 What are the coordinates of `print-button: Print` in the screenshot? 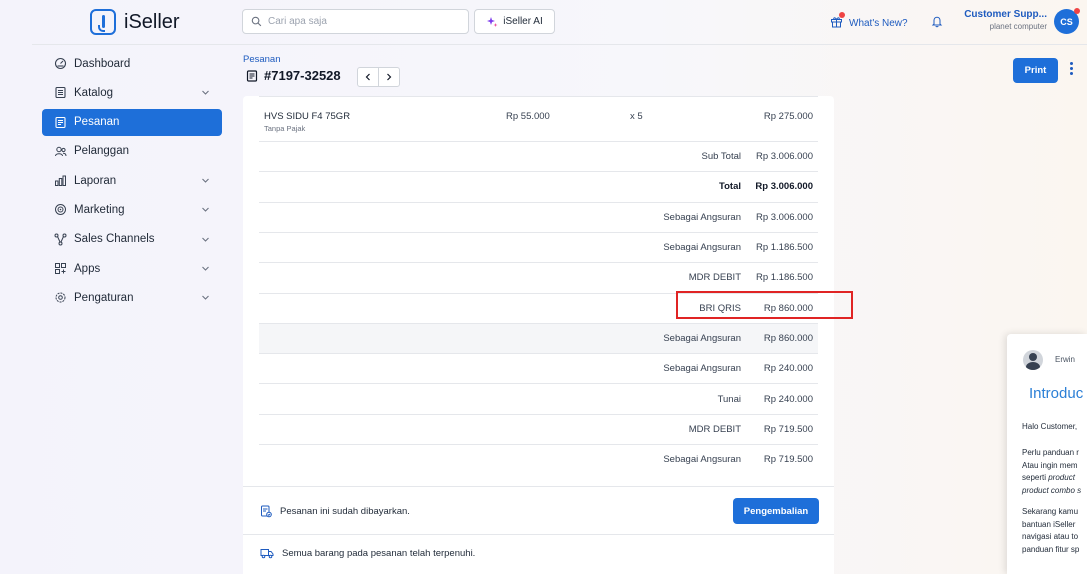 It's located at (1035, 70).